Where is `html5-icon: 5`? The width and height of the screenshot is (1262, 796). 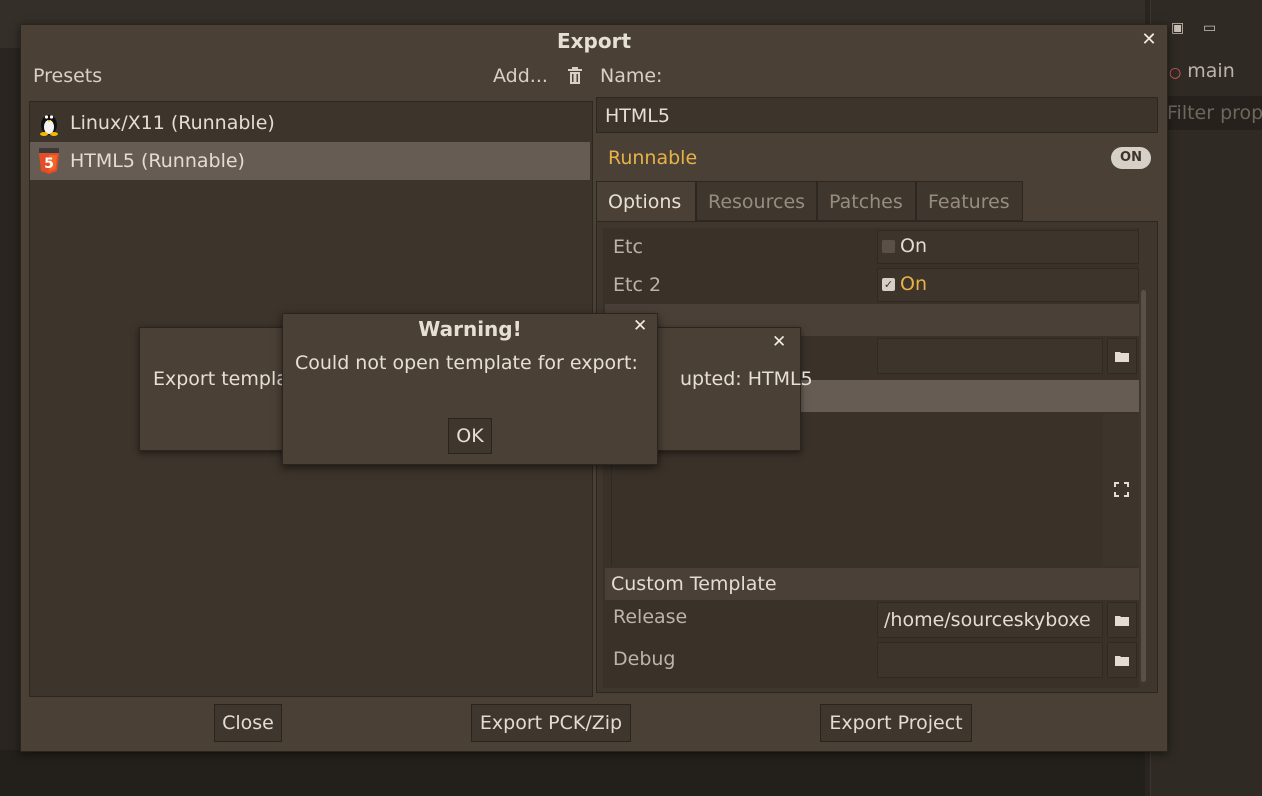 html5-icon: 5 is located at coordinates (49, 161).